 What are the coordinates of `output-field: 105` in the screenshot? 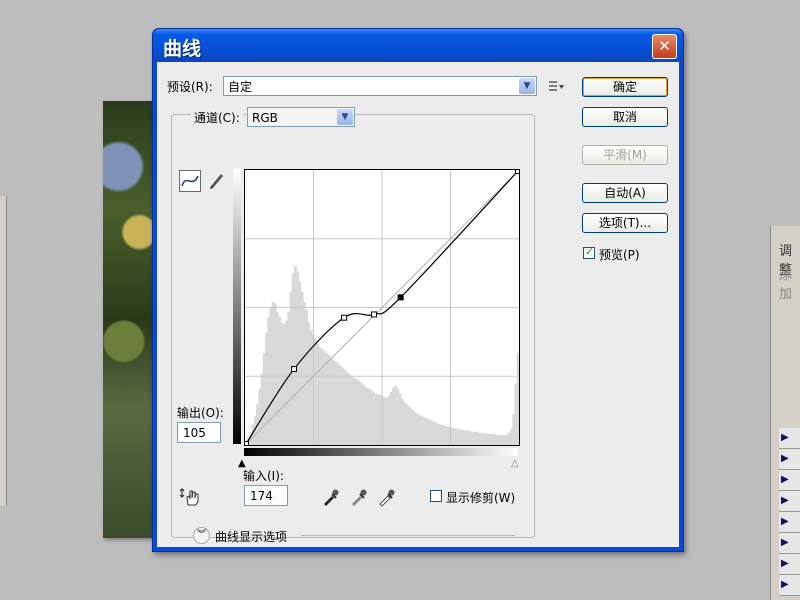 It's located at (199, 432).